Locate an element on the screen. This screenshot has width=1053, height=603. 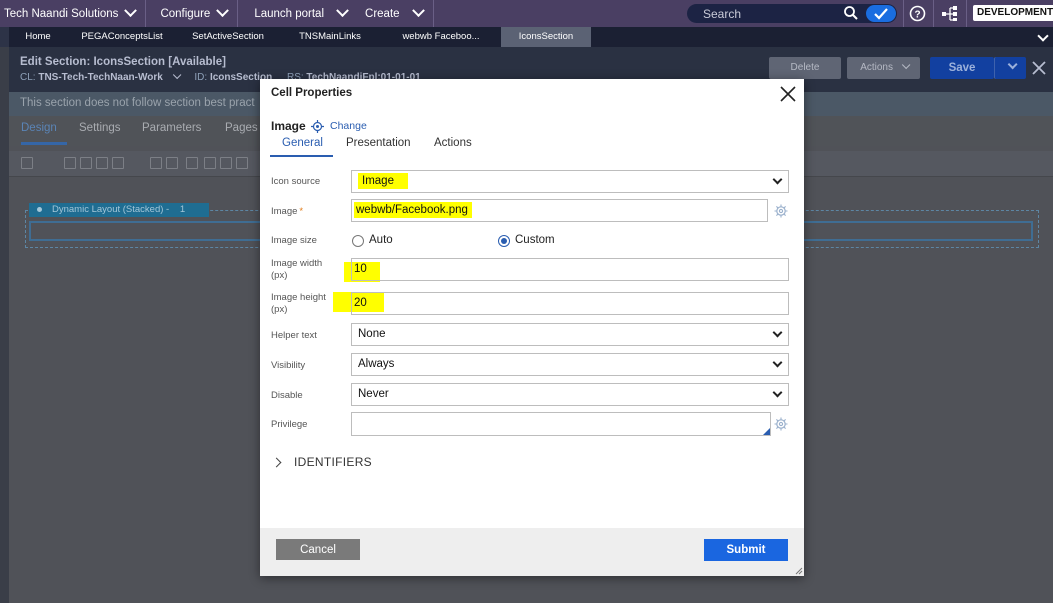
search-input is located at coordinates (762, 13).